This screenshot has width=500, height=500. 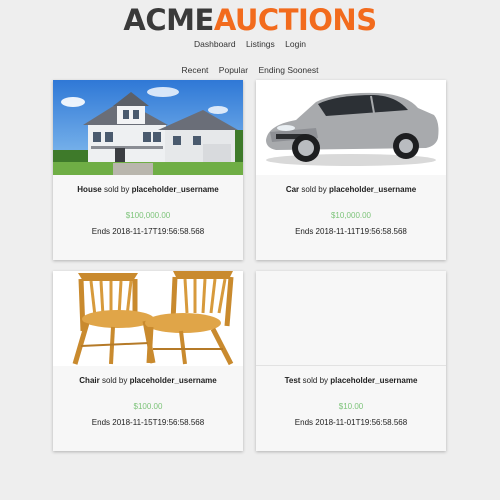 I want to click on listing-price: $100,000.00, so click(x=148, y=215).